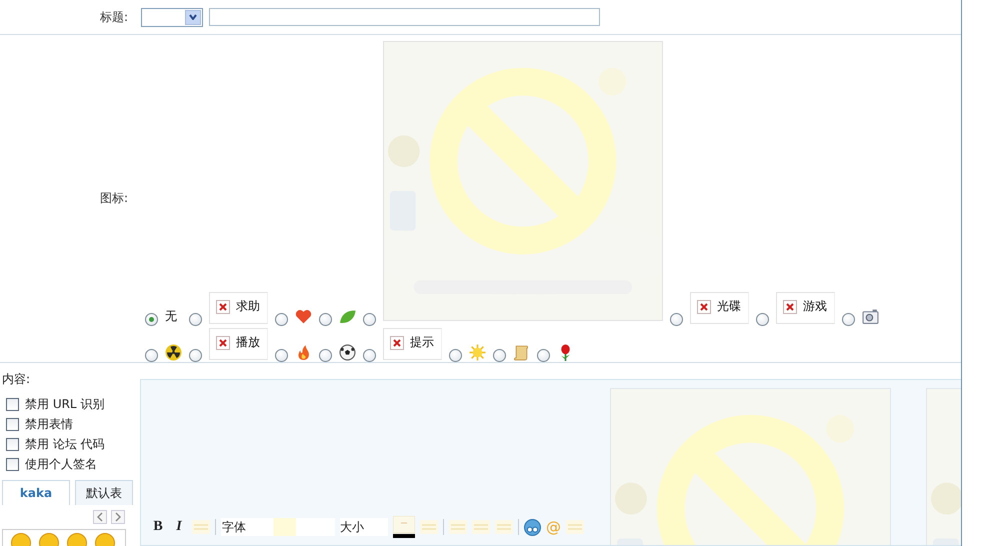 Image resolution: width=981 pixels, height=546 pixels. I want to click on previous-button, so click(100, 517).